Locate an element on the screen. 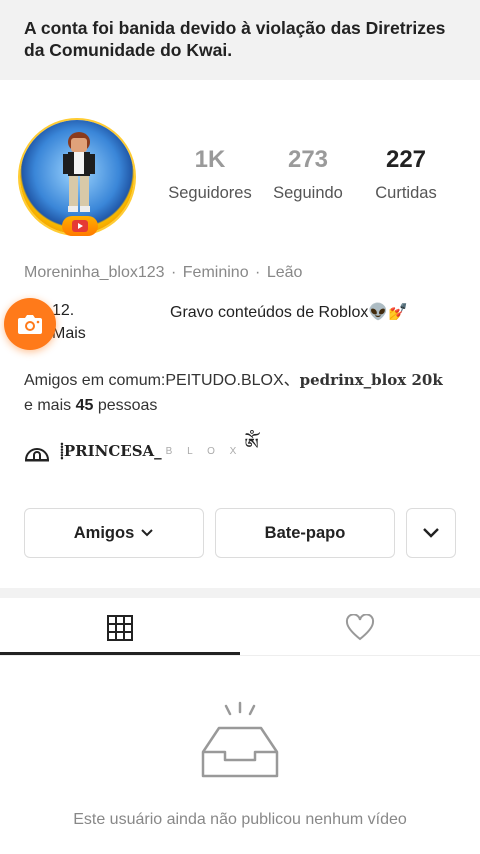 The image size is (480, 854). mutual-prefix: Amigos em comum: is located at coordinates (95, 380).